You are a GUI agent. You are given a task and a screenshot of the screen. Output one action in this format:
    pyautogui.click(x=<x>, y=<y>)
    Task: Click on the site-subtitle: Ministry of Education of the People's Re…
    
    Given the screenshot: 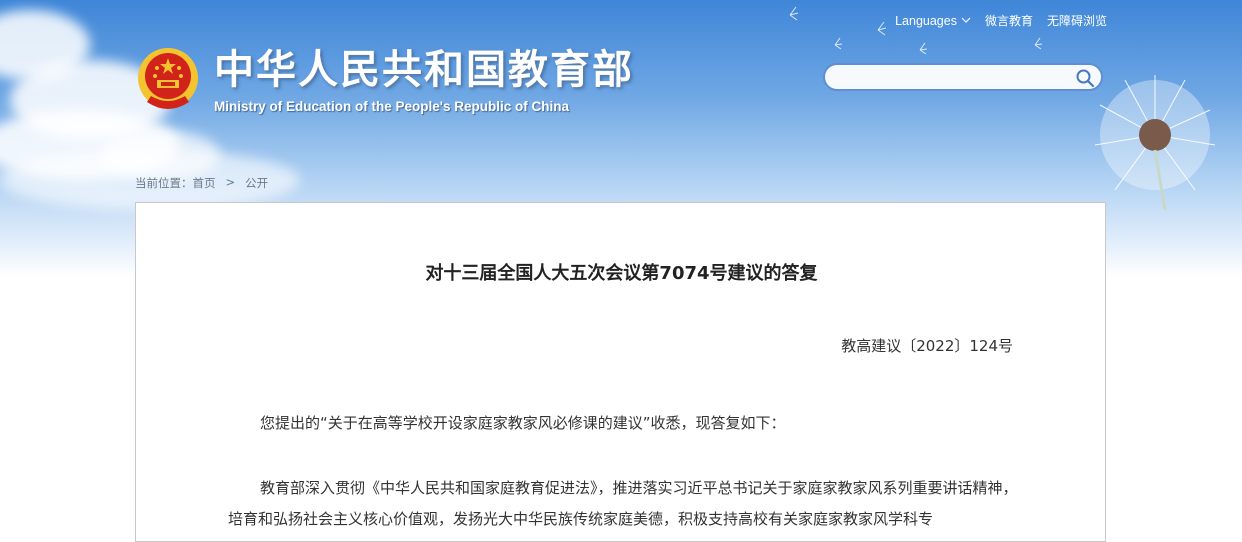 What is the action you would take?
    pyautogui.click(x=391, y=106)
    